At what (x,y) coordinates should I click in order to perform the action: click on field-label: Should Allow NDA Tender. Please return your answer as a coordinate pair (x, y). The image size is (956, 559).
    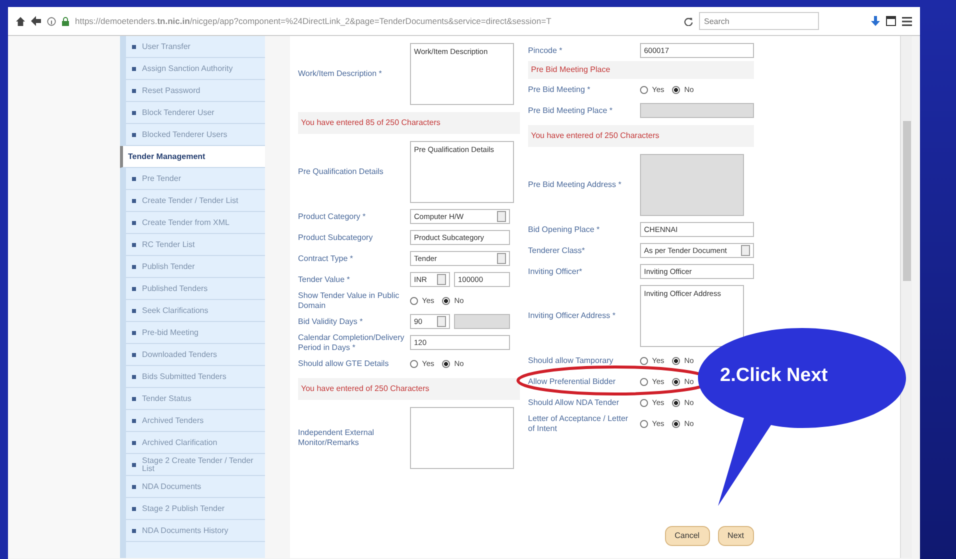
    Looking at the image, I should click on (574, 403).